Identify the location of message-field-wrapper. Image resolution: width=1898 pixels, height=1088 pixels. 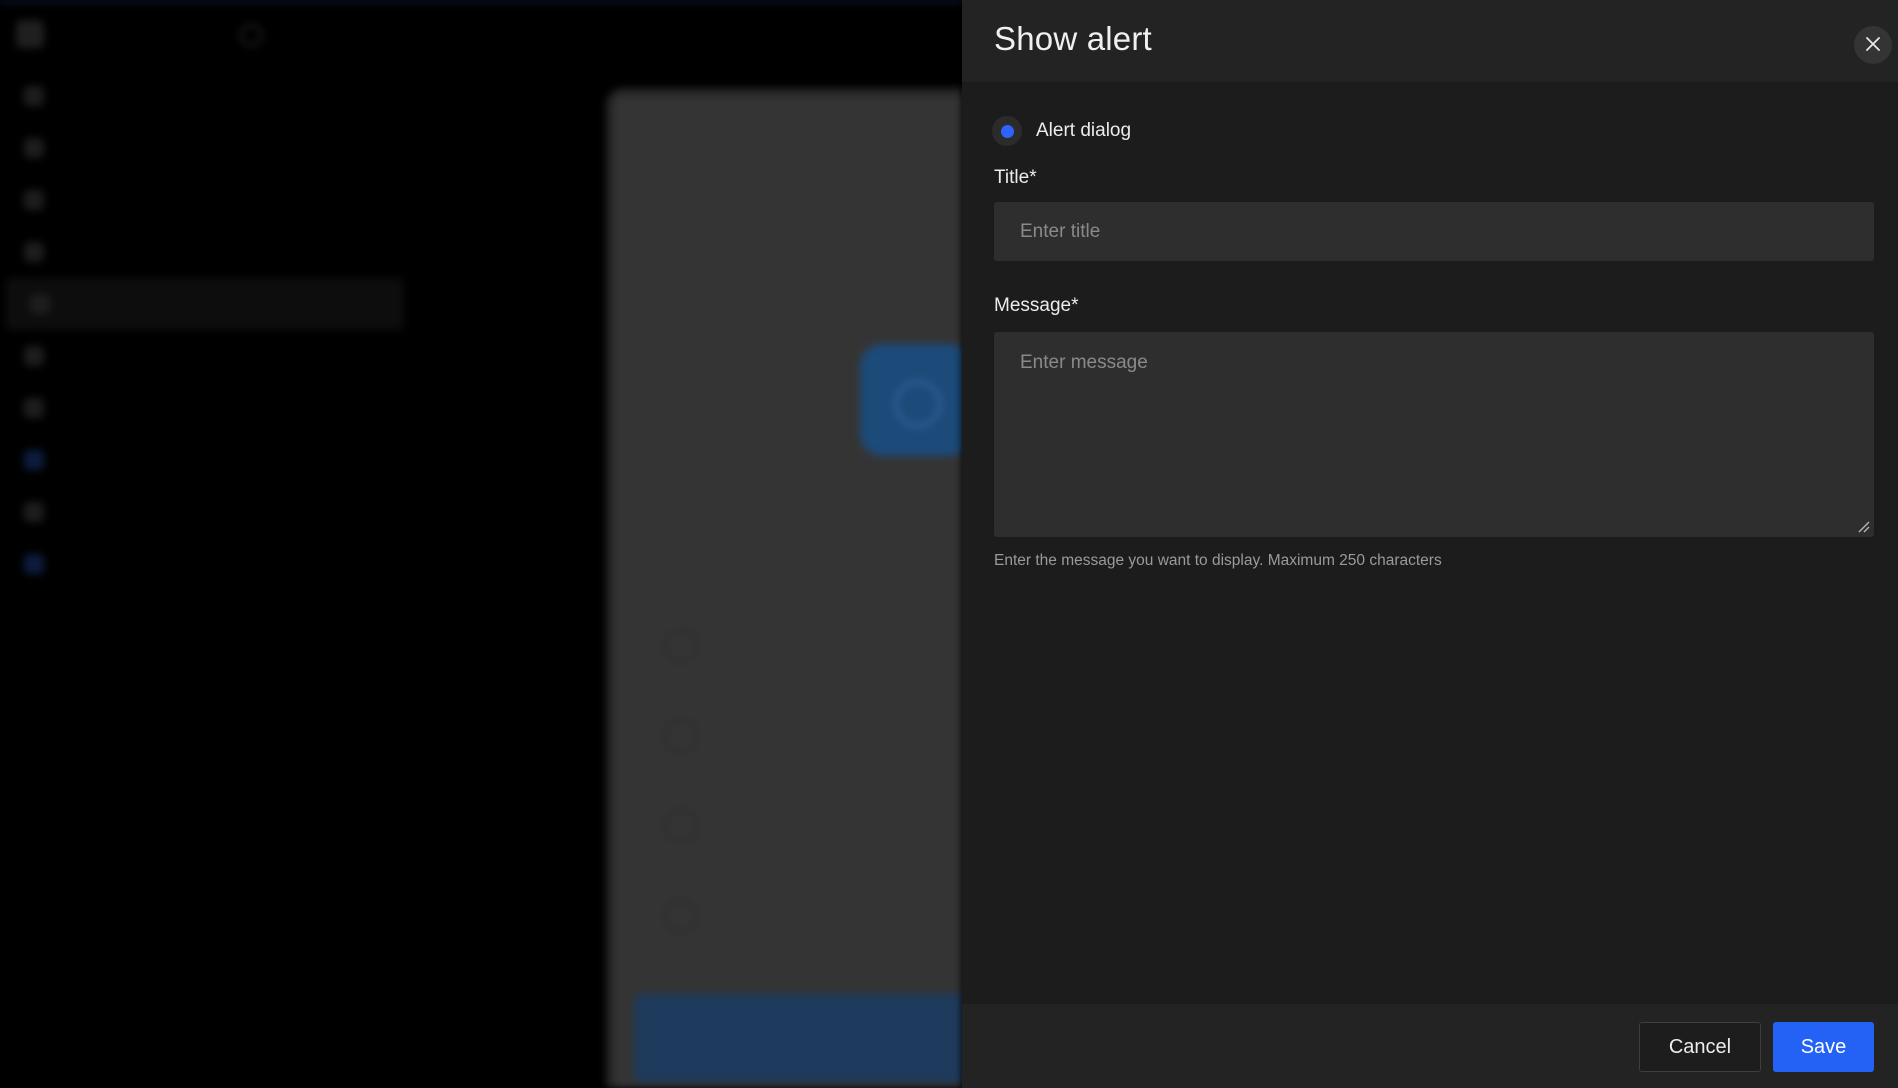
(1434, 434).